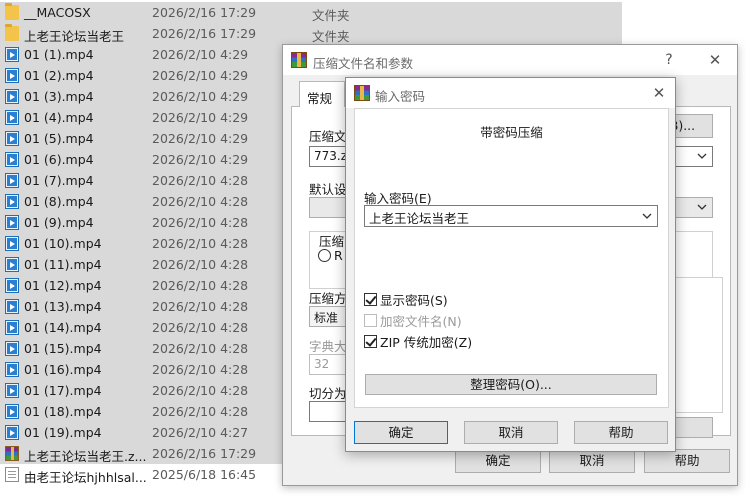  What do you see at coordinates (63, 285) in the screenshot?
I see `file-name: 01 (12).mp4` at bounding box center [63, 285].